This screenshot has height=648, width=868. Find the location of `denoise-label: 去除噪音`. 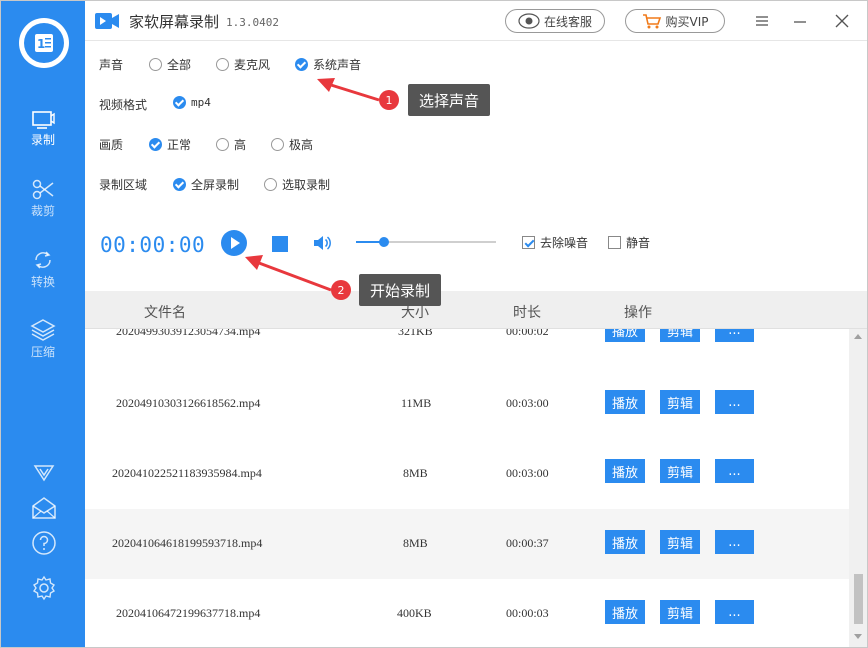

denoise-label: 去除噪音 is located at coordinates (564, 243).